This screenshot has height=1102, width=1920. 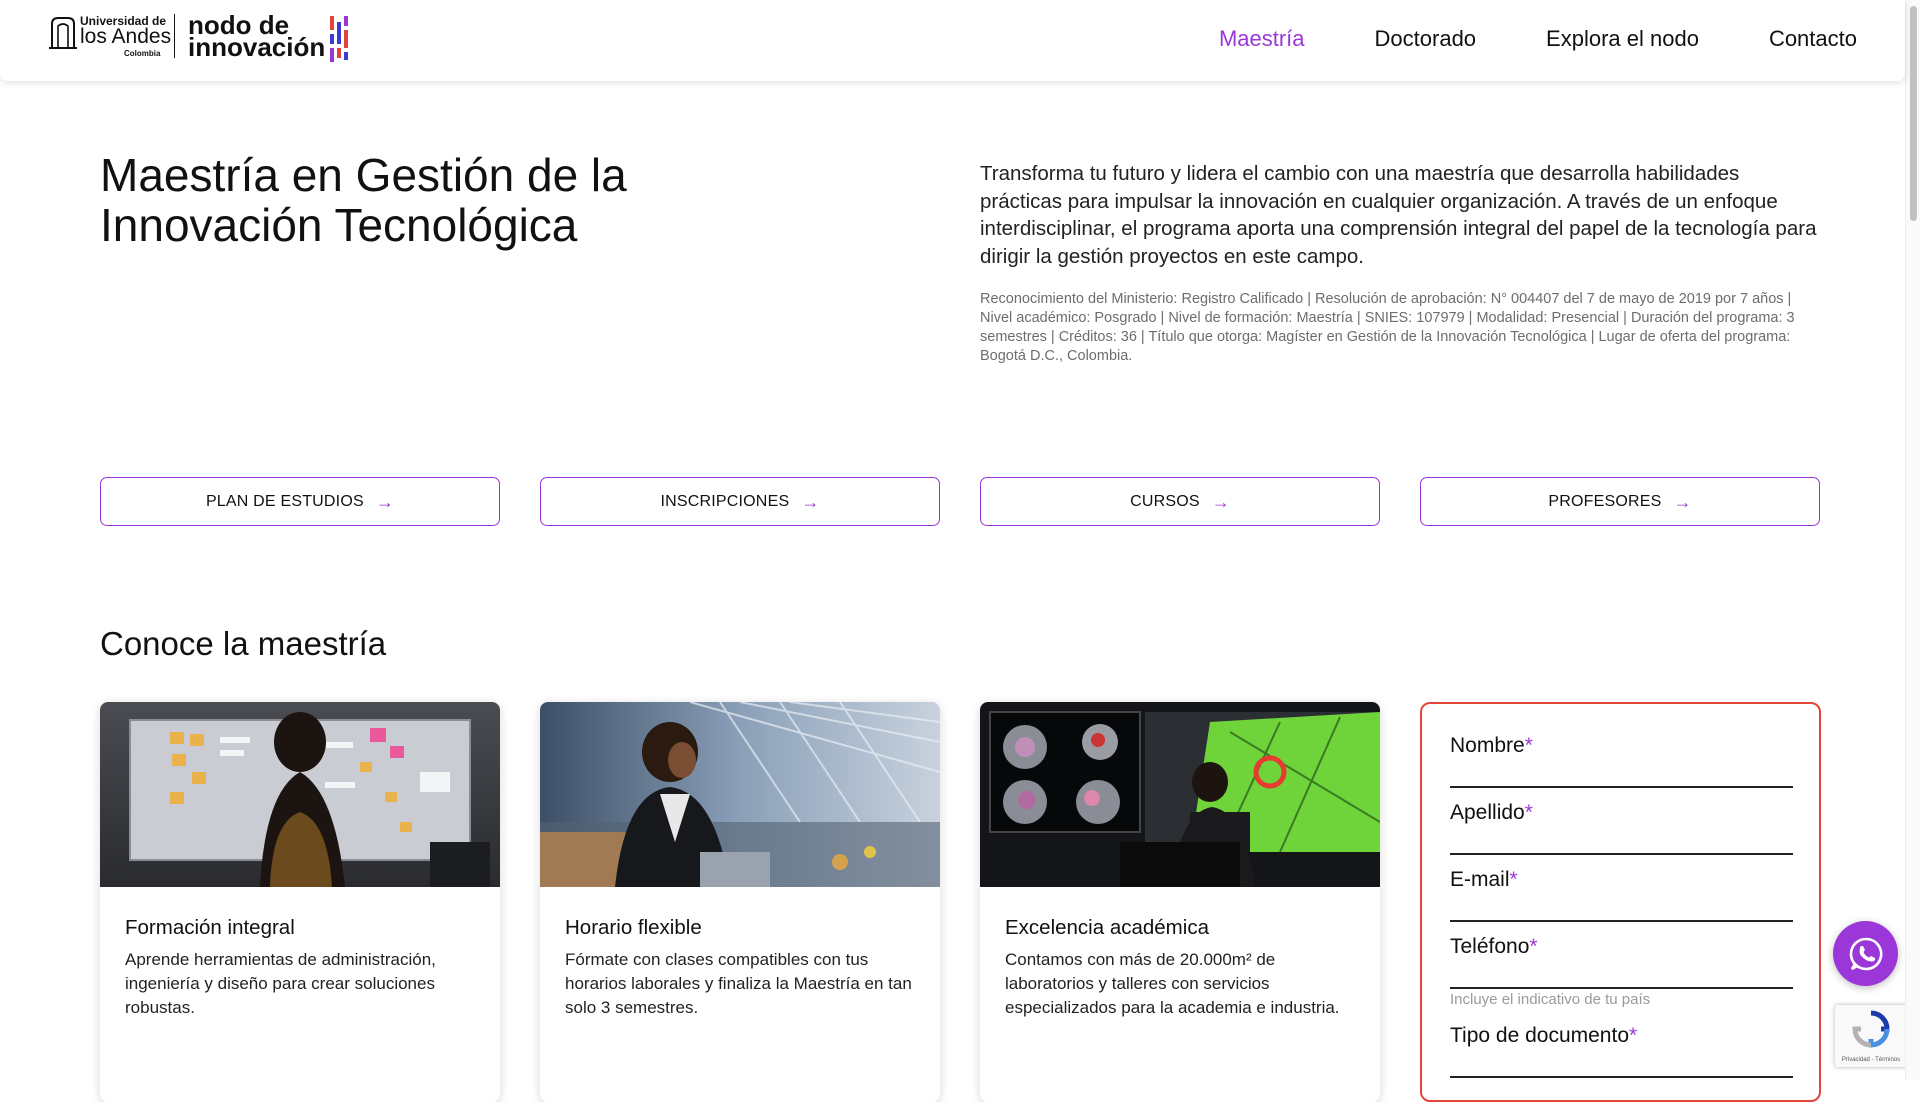 What do you see at coordinates (243, 643) in the screenshot?
I see `section-title: Conoce la maestría` at bounding box center [243, 643].